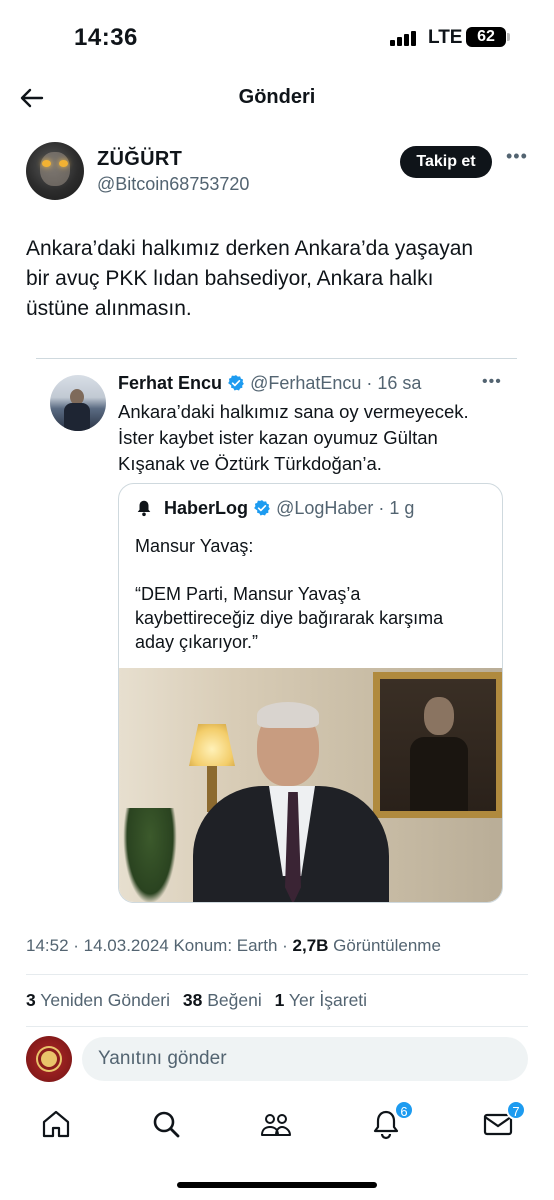  Describe the element at coordinates (277, 175) in the screenshot. I see `author-row: ZÜĞÜRT @Bitcoin68753720 Takip et •••` at that location.